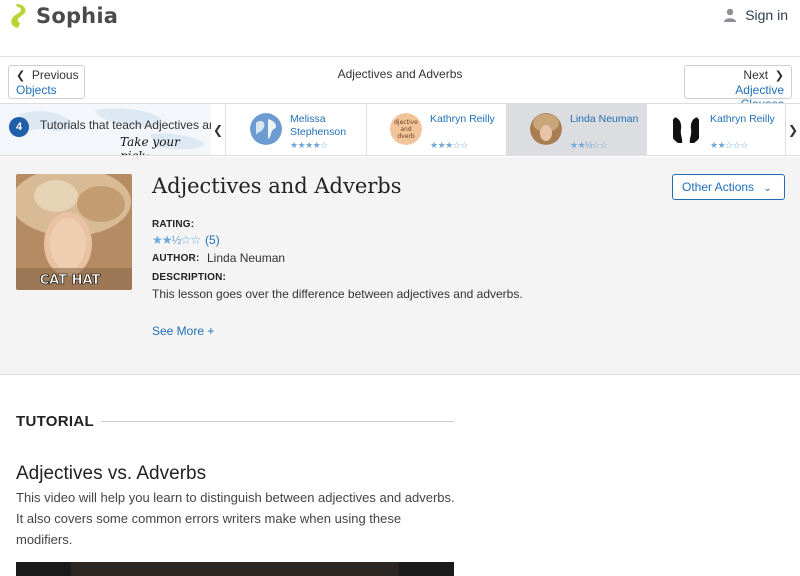 The width and height of the screenshot is (800, 576). I want to click on chevron-left-icon: ❮, so click(218, 129).